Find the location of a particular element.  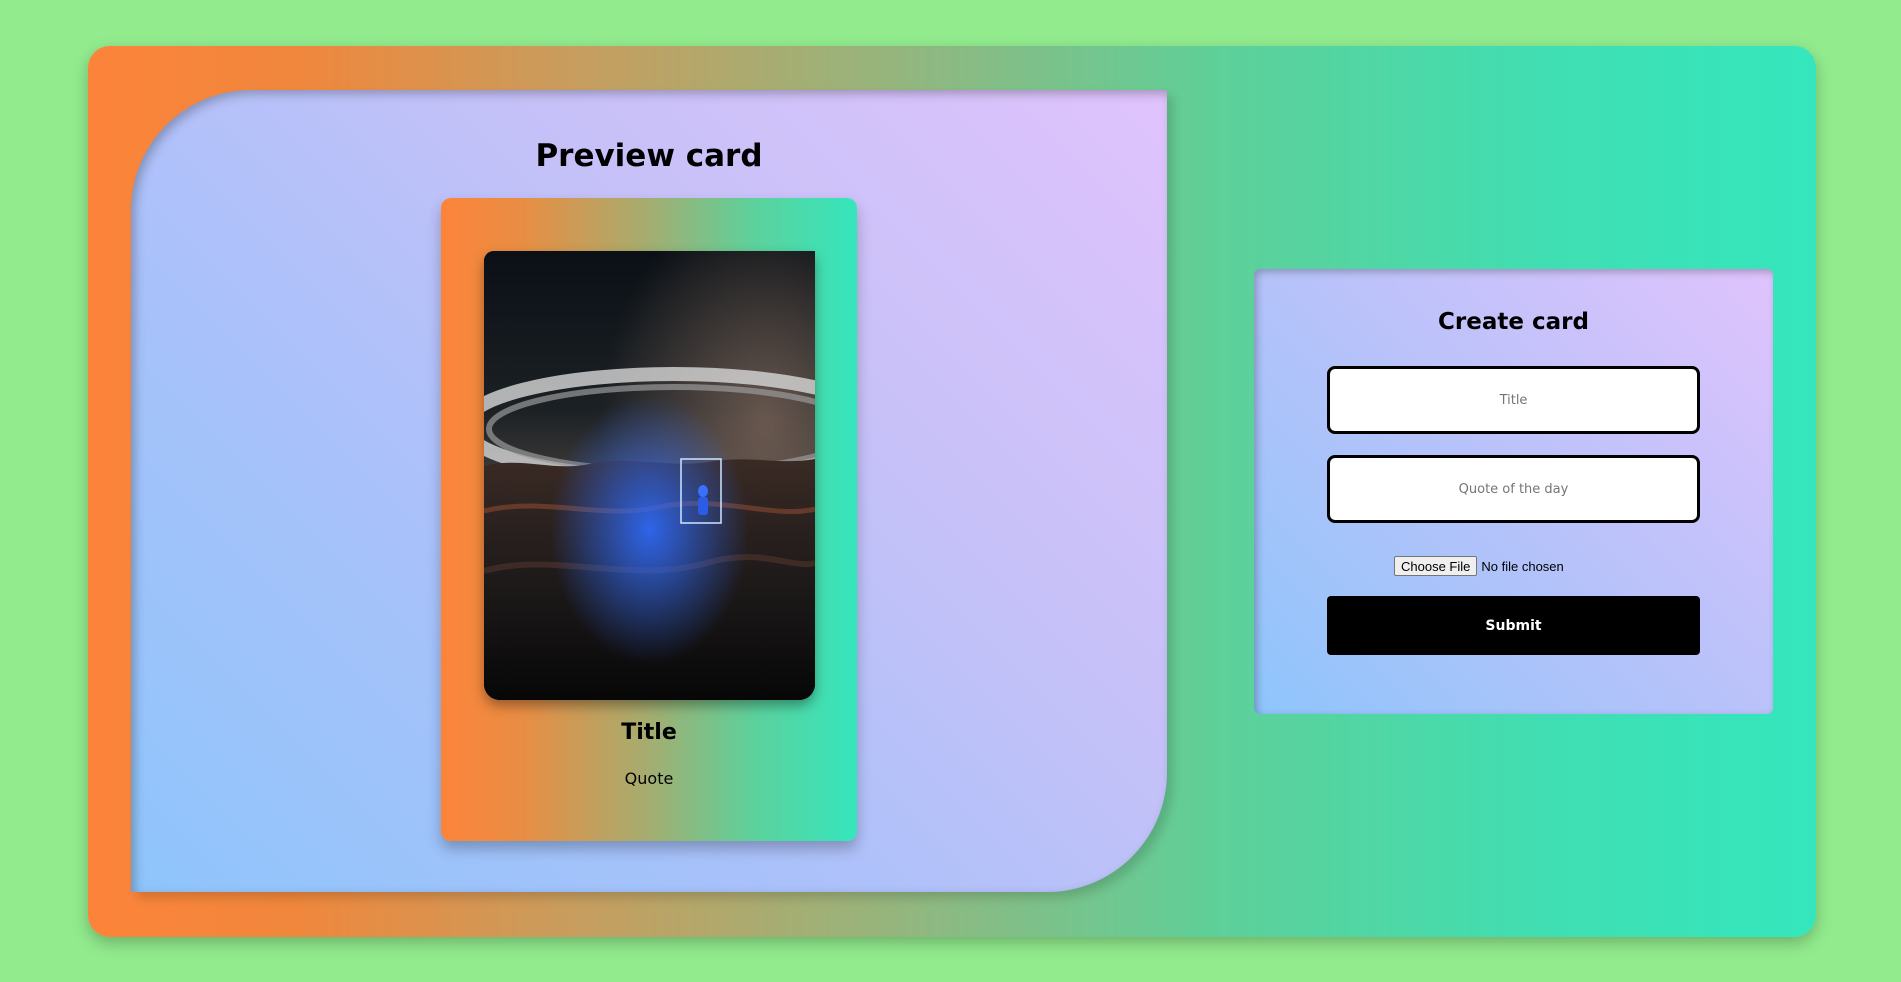

submit-button: Submit is located at coordinates (1513, 625).